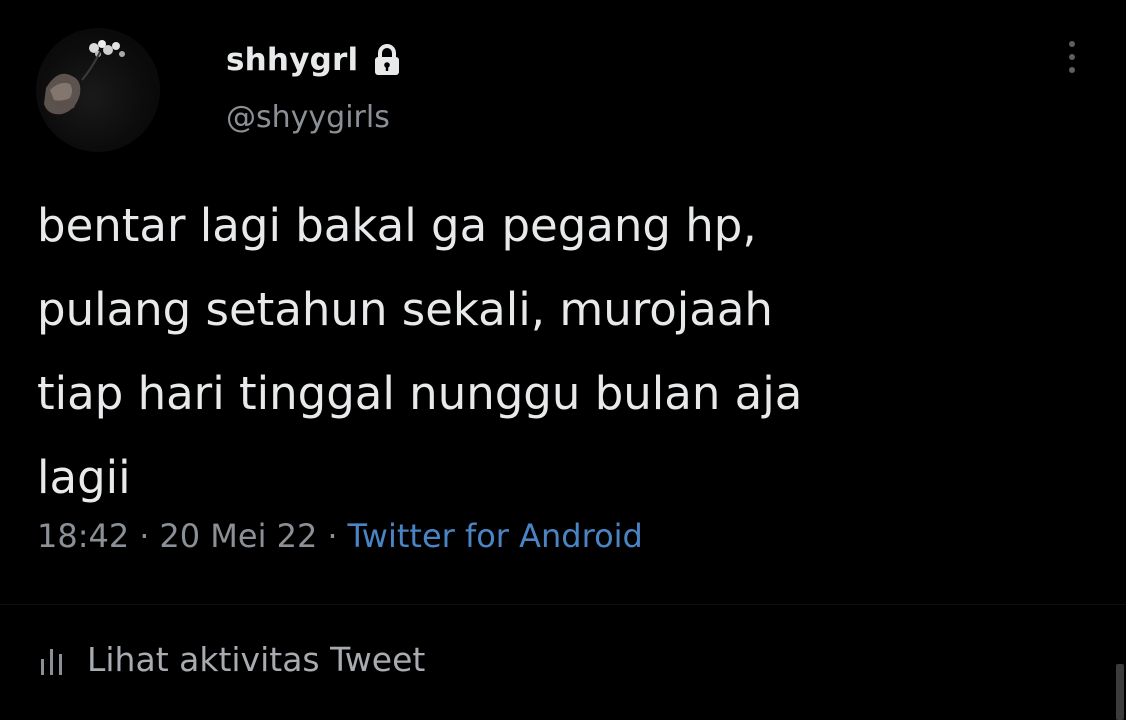 The width and height of the screenshot is (1126, 720). I want to click on view-activity-button: Lihat aktivitas Tweet, so click(231, 659).